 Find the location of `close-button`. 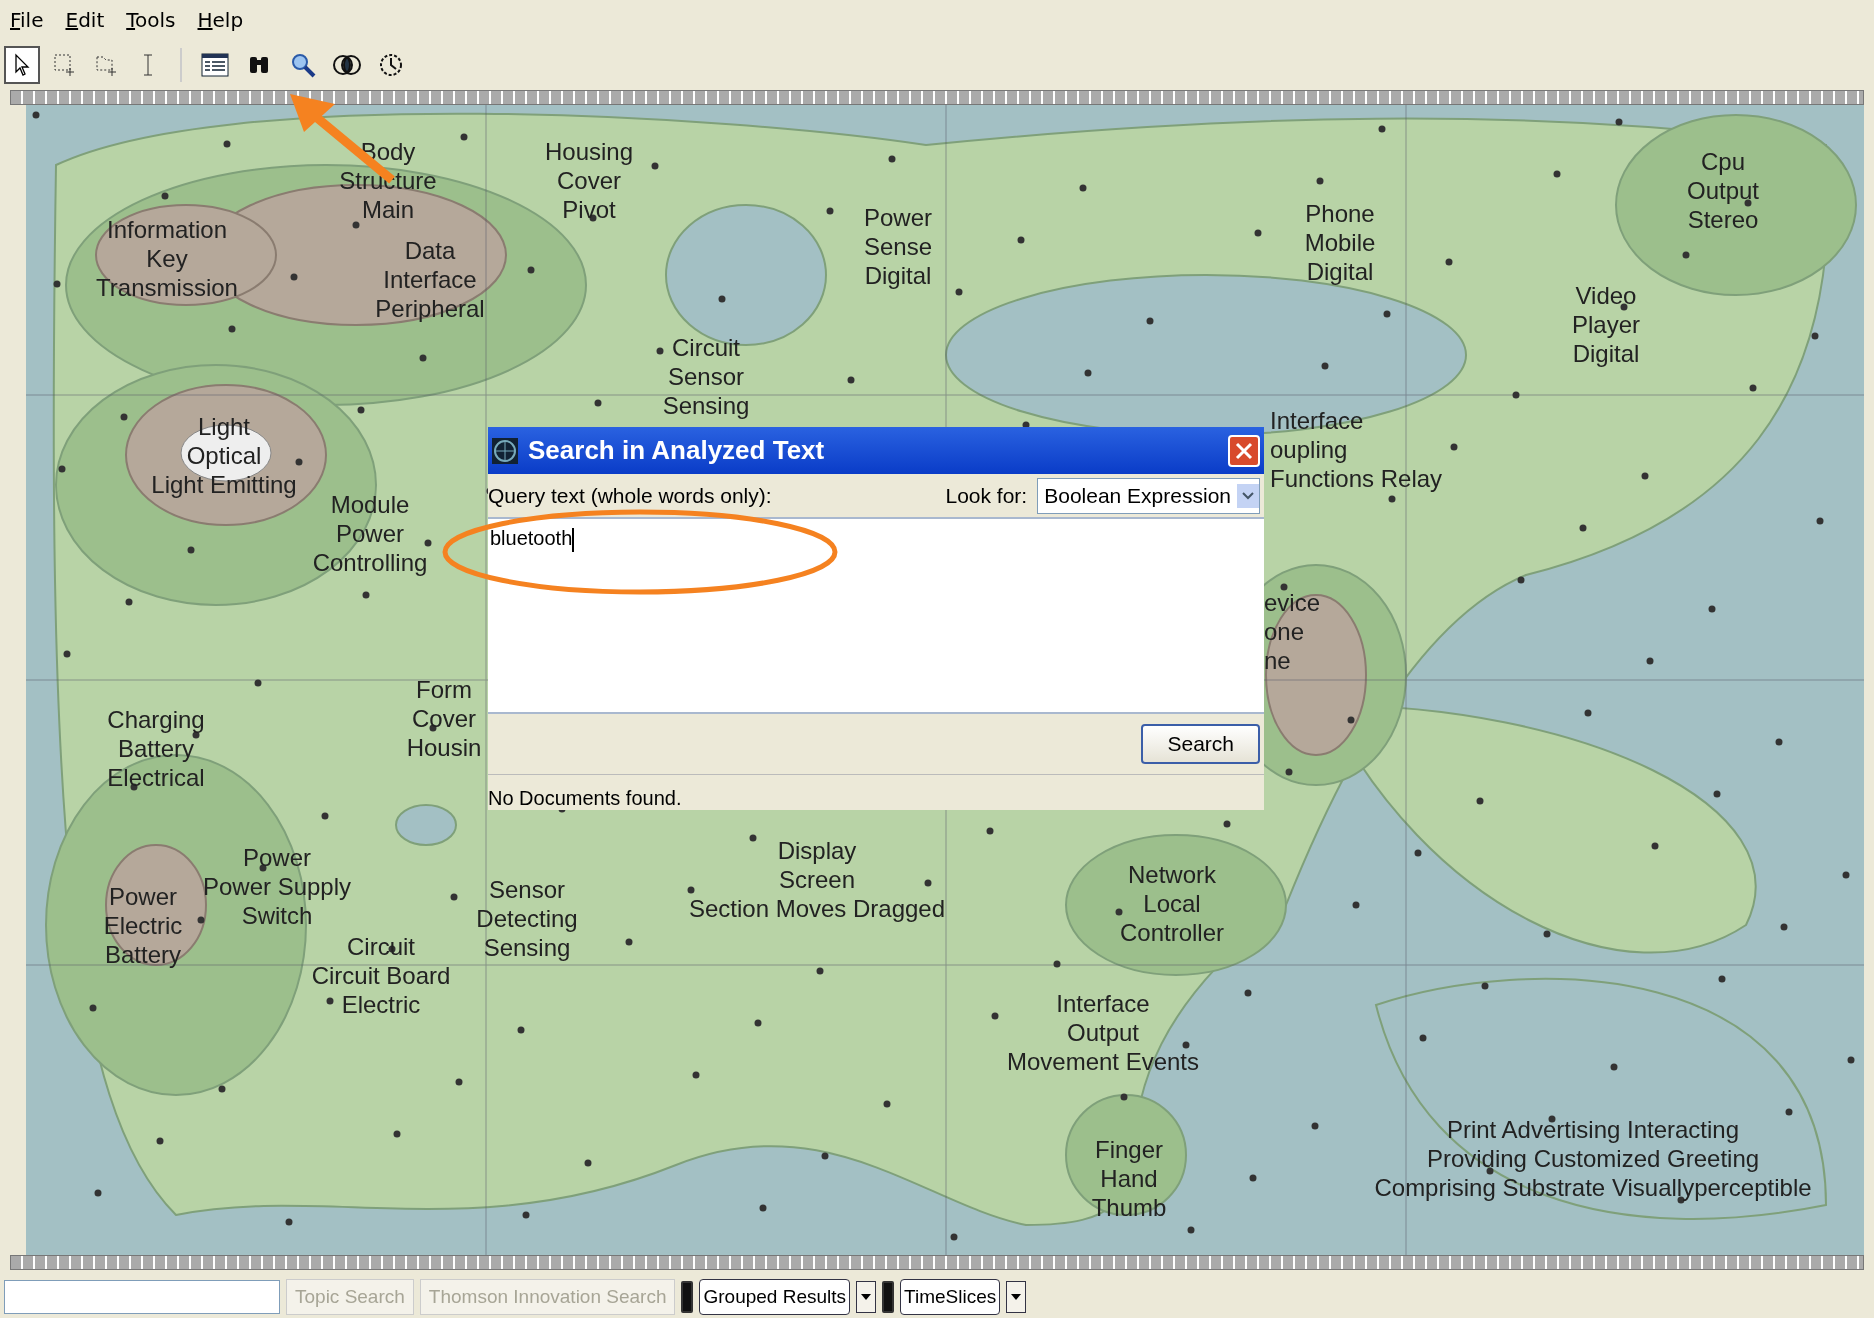

close-button is located at coordinates (1244, 450).